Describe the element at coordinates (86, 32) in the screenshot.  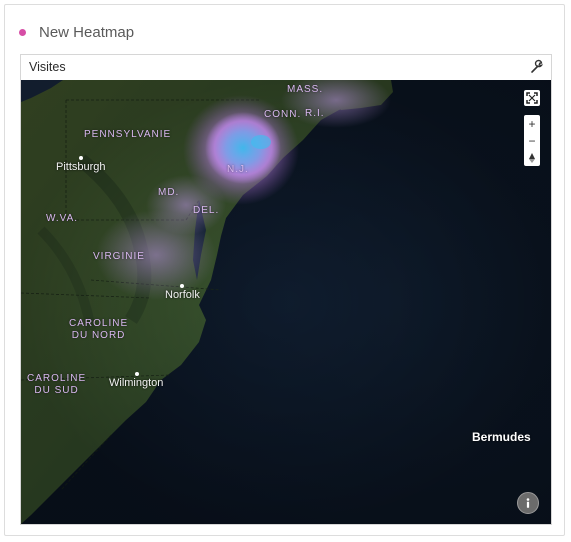
I see `widget-title: New Heatmap` at that location.